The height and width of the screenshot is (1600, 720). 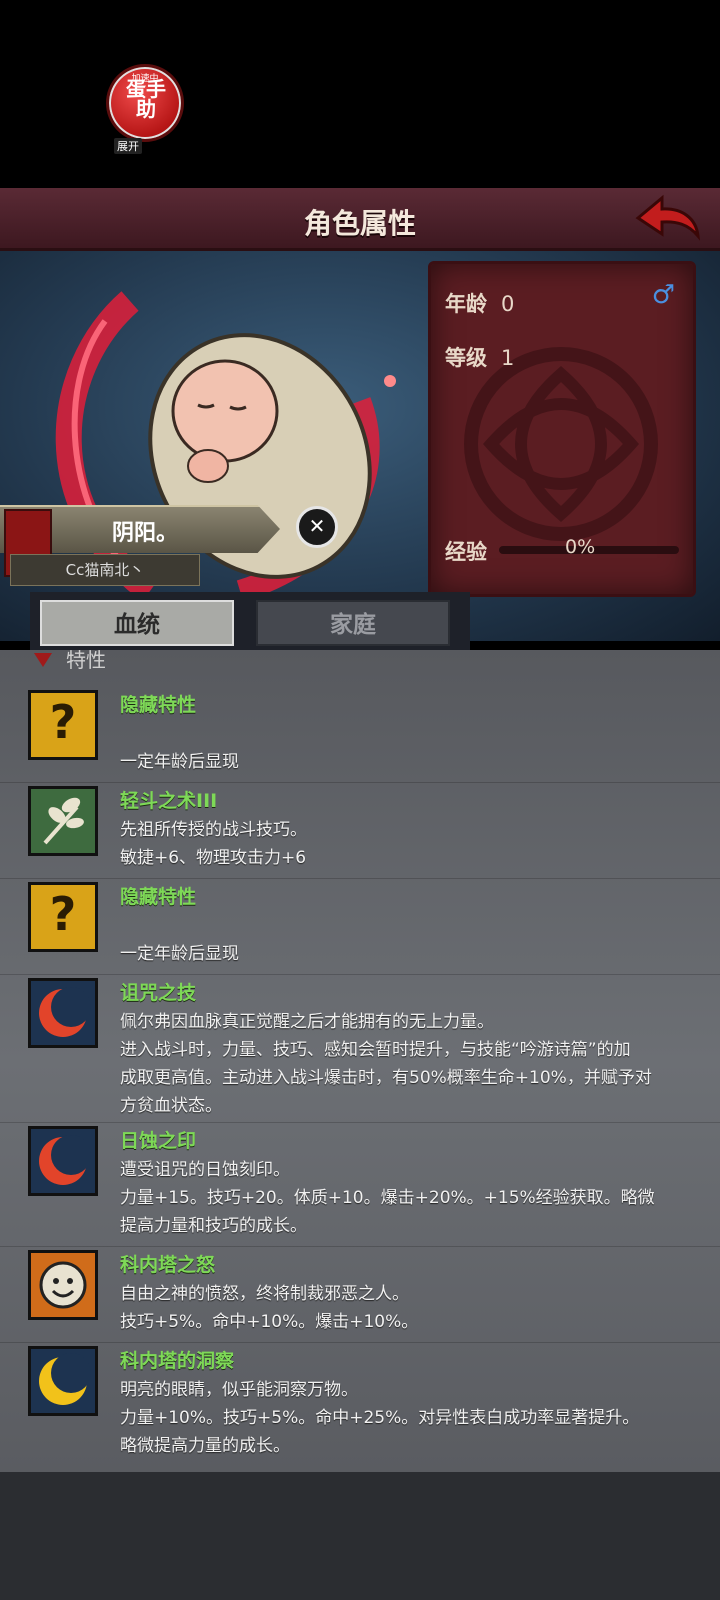 What do you see at coordinates (177, 1361) in the screenshot?
I see `trait-name: 科内塔的洞察` at bounding box center [177, 1361].